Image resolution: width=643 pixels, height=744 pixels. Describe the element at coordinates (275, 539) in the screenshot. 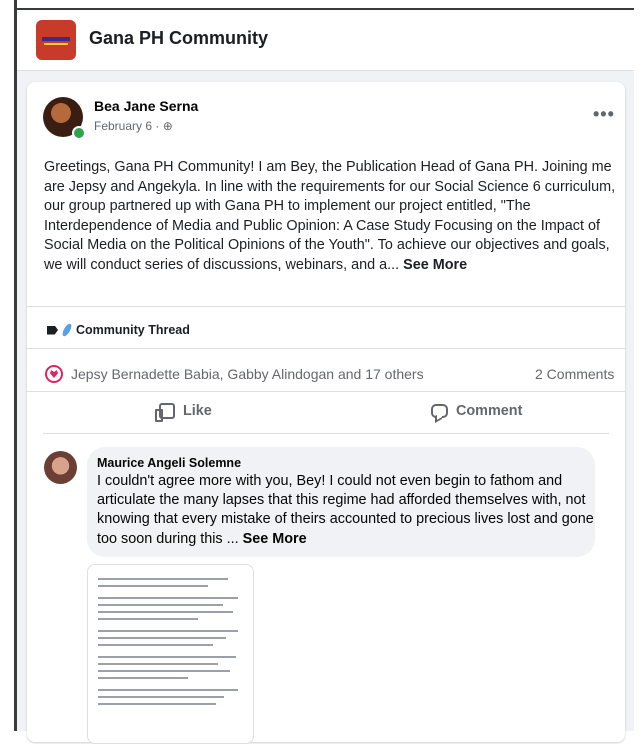

I see `comment-see-more-link: See More` at that location.